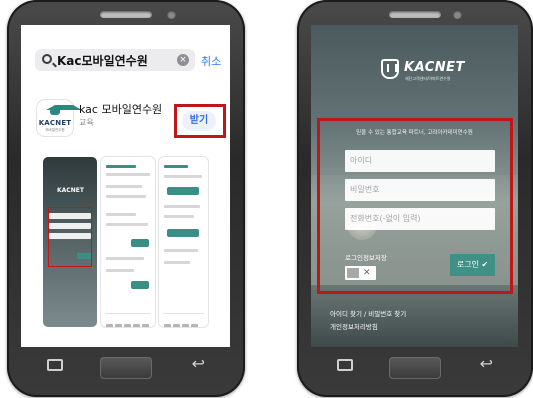 The width and height of the screenshot is (533, 398). I want to click on kacnet-logo-icon, so click(390, 69).